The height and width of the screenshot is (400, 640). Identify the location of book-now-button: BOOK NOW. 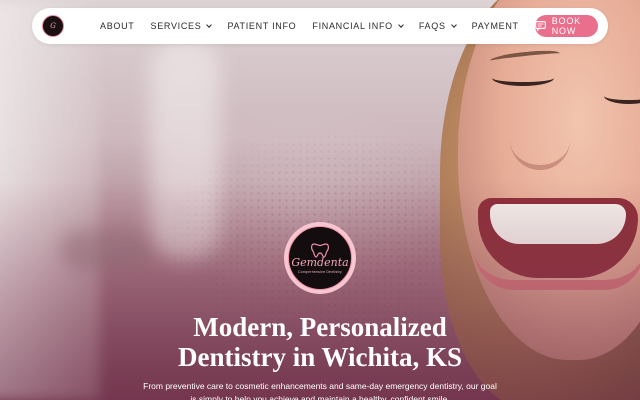
(566, 26).